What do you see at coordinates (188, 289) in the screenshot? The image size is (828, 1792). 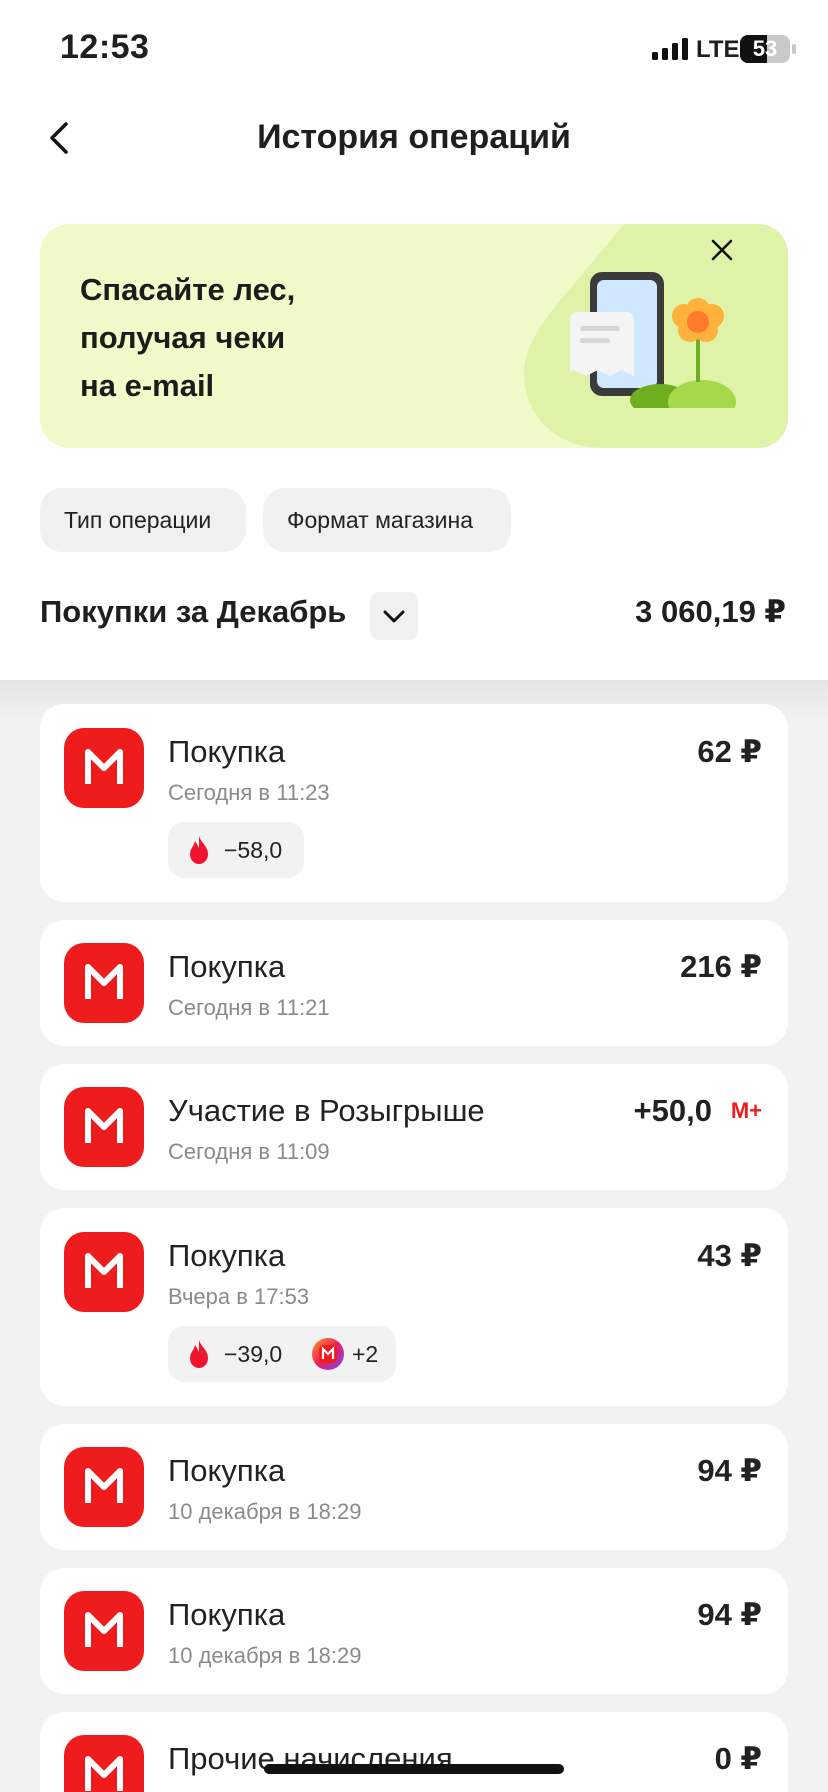 I see `banner-line-1: Спасайте лес,` at bounding box center [188, 289].